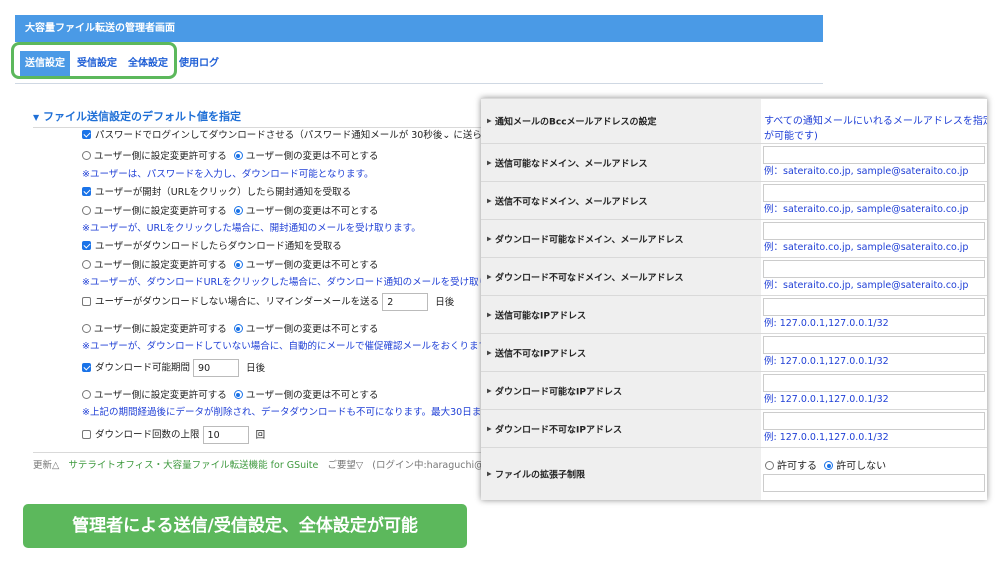  What do you see at coordinates (874, 155) in the screenshot?
I see `send-allowed-domains-input` at bounding box center [874, 155].